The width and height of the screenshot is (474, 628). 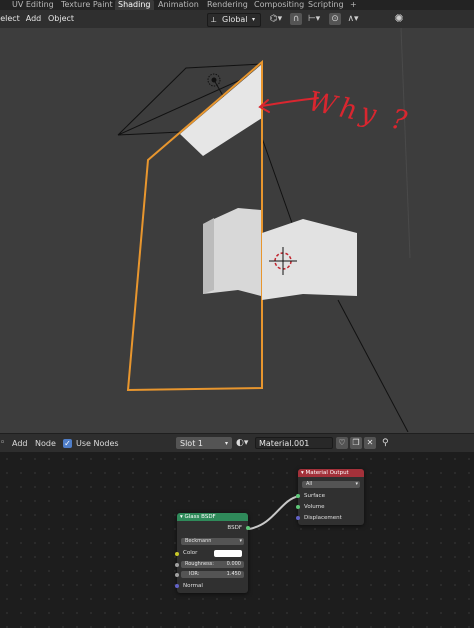 I want to click on fake-user-shield-icon: ♡, so click(x=342, y=443).